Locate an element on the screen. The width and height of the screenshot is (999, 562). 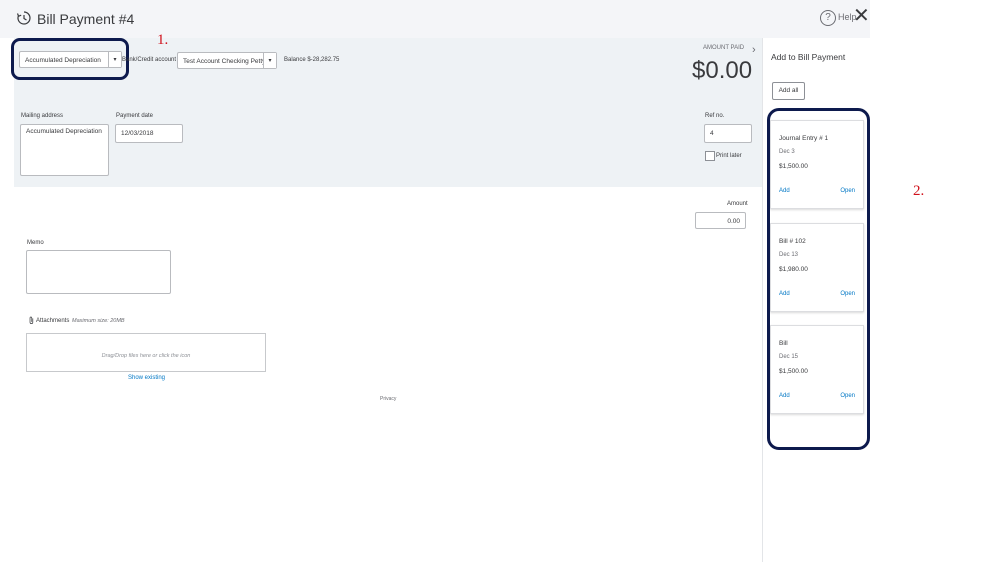
memo-textarea is located at coordinates (98, 272).